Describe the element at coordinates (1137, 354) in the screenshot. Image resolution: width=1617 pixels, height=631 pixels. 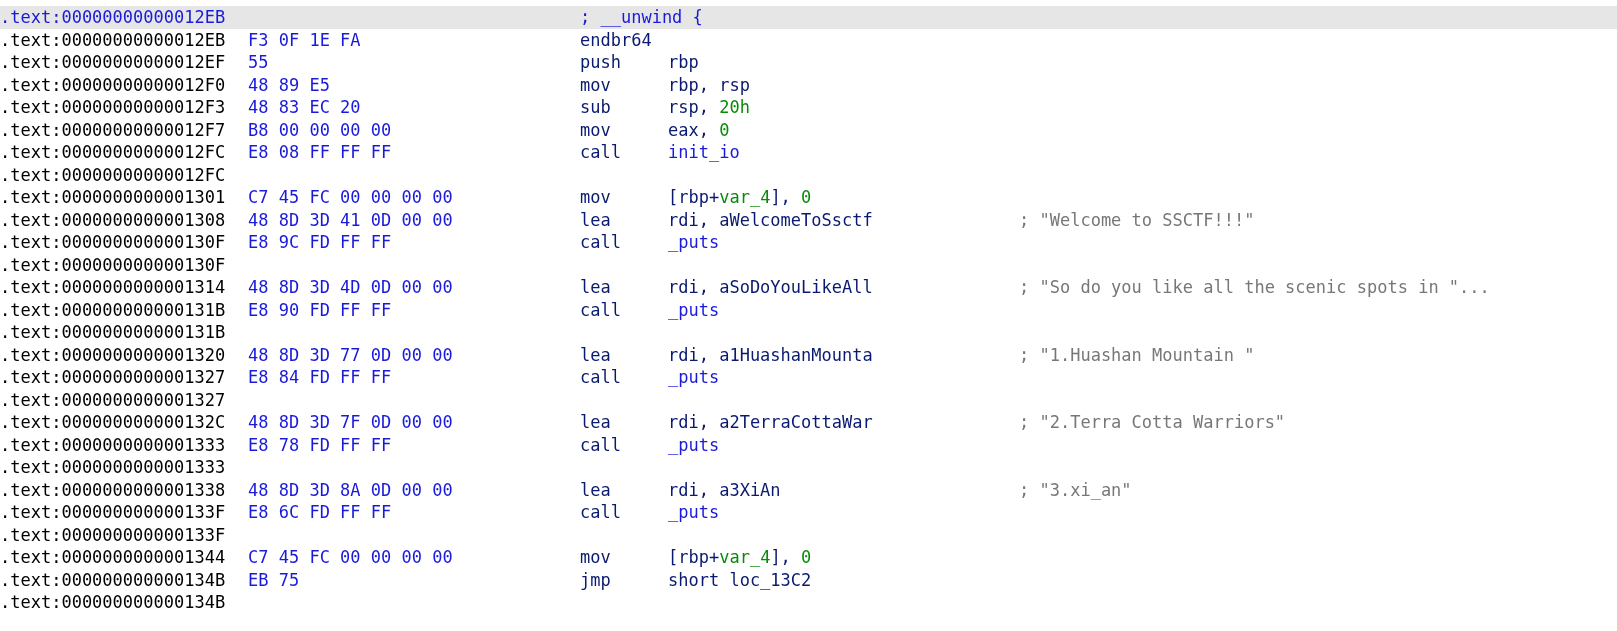
I see `comment-text: ; "1.Huashan Mountain "` at that location.